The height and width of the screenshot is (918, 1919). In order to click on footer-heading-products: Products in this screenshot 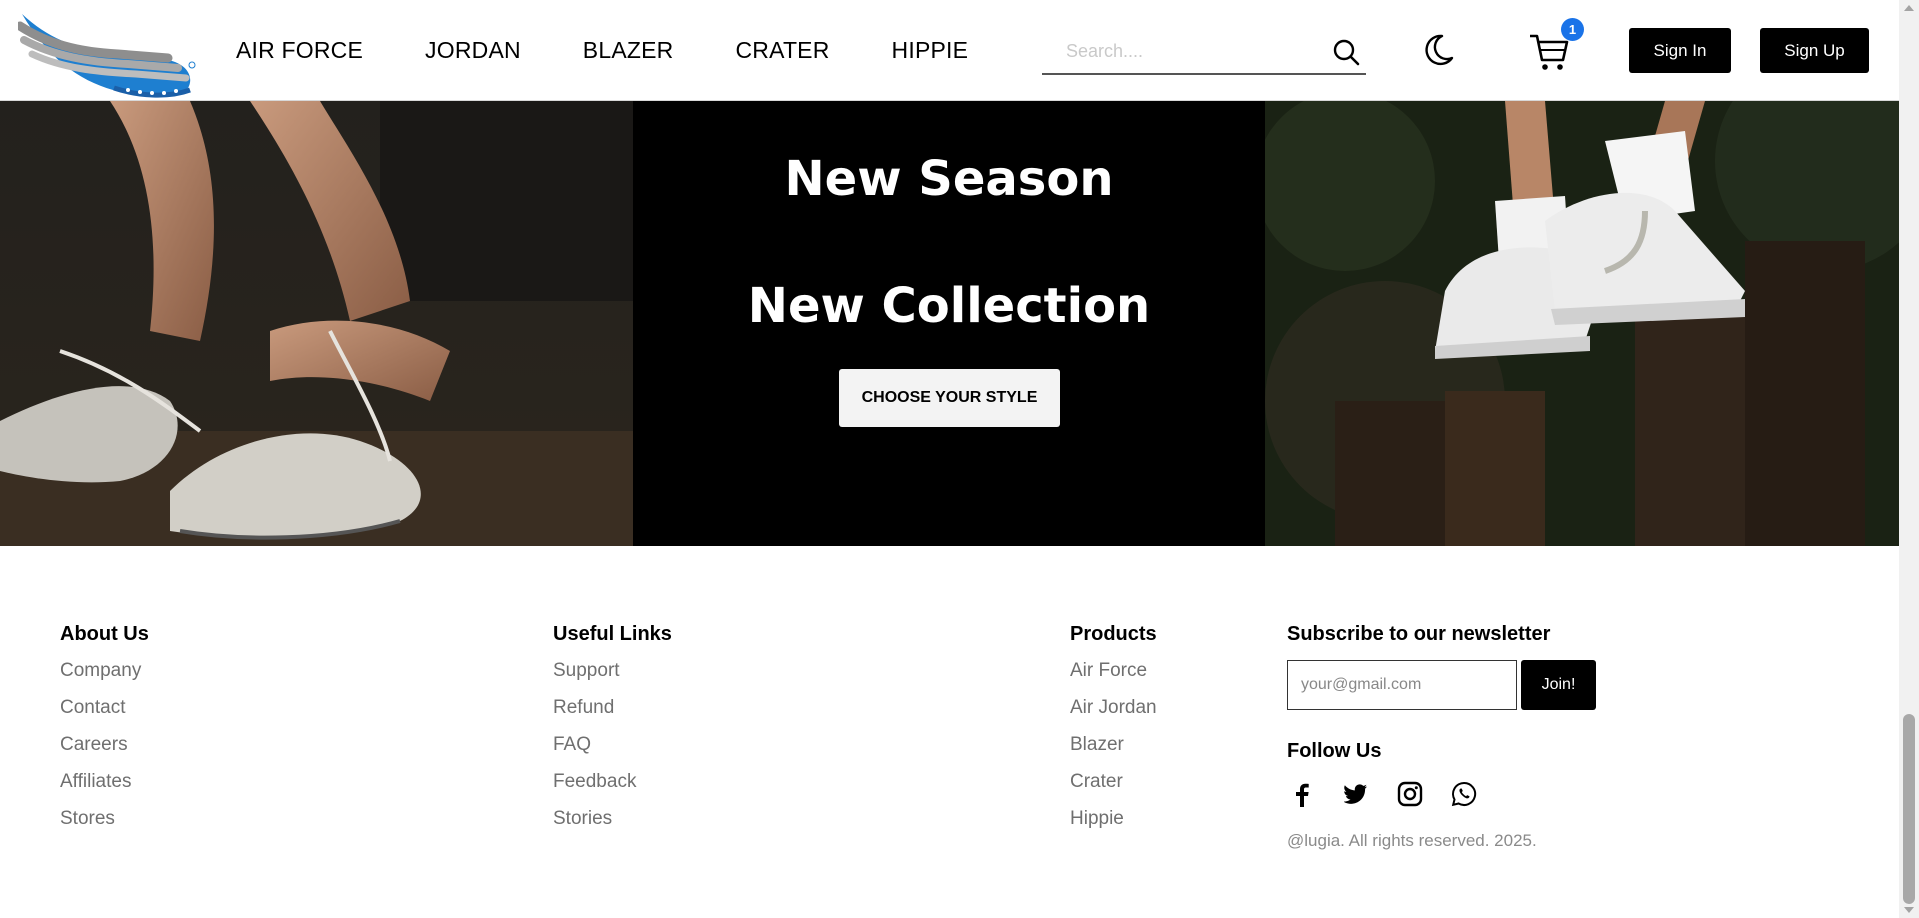, I will do `click(1113, 634)`.